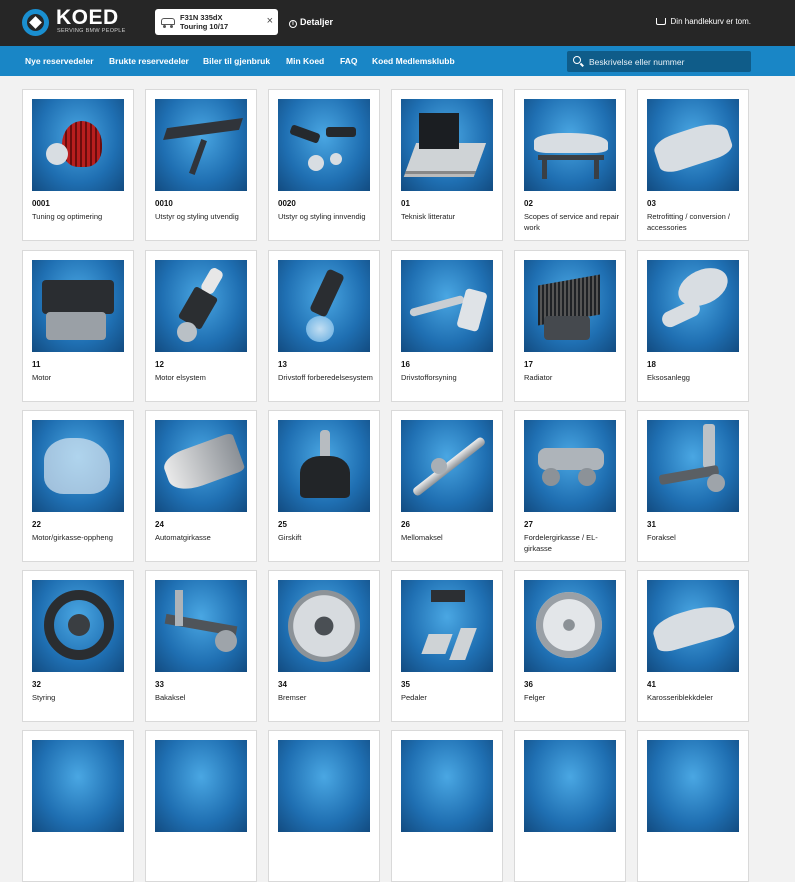 The image size is (795, 882). What do you see at coordinates (201, 626) in the screenshot?
I see `rear-axle-icon` at bounding box center [201, 626].